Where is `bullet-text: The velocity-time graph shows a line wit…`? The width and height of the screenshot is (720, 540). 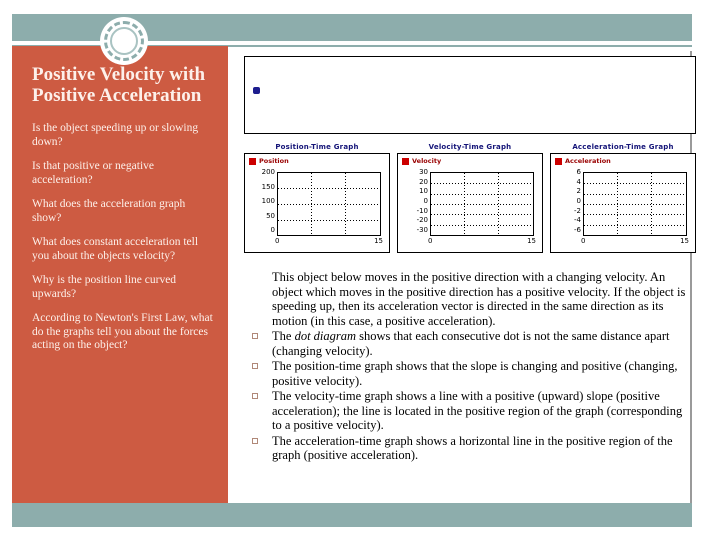
bullet-text: The velocity-time graph shows a line wit… is located at coordinates (477, 410).